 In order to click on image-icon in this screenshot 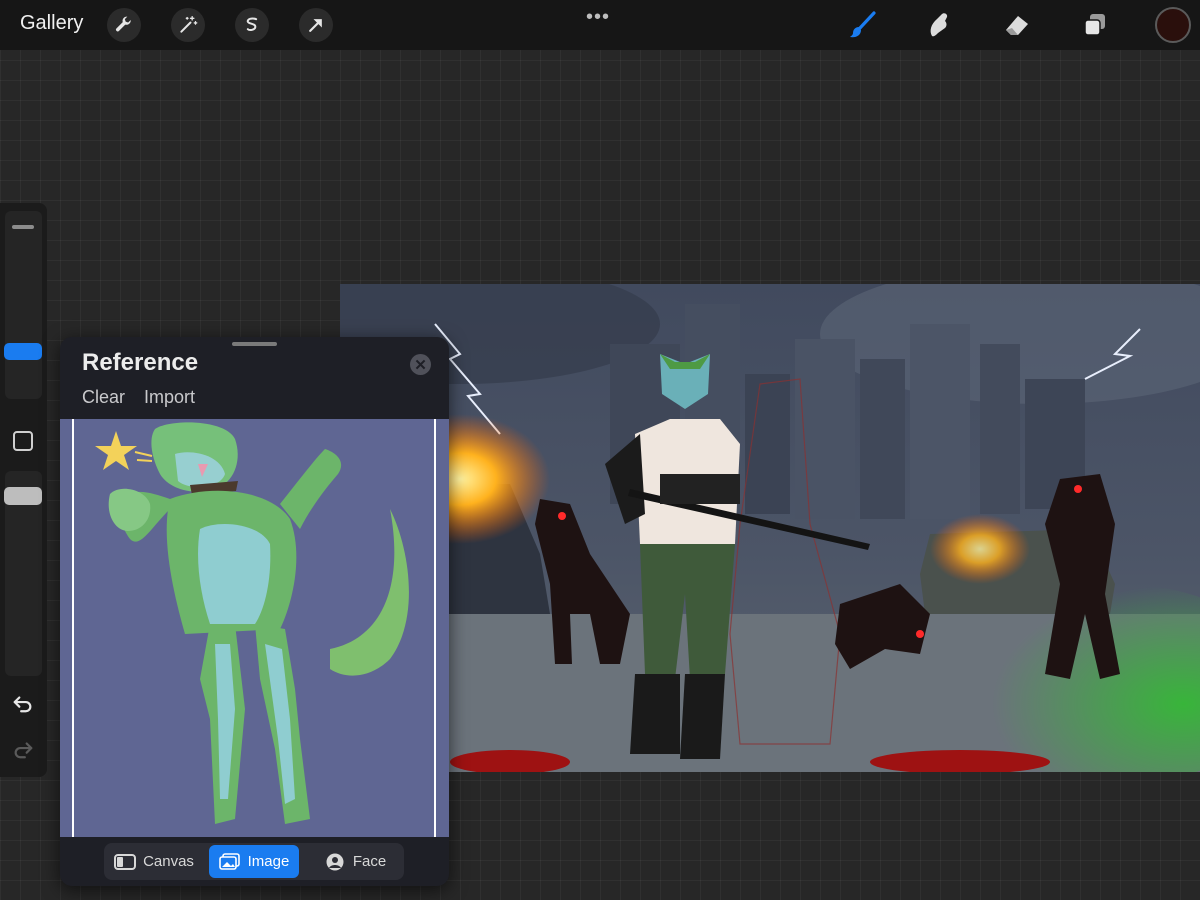, I will do `click(229, 861)`.